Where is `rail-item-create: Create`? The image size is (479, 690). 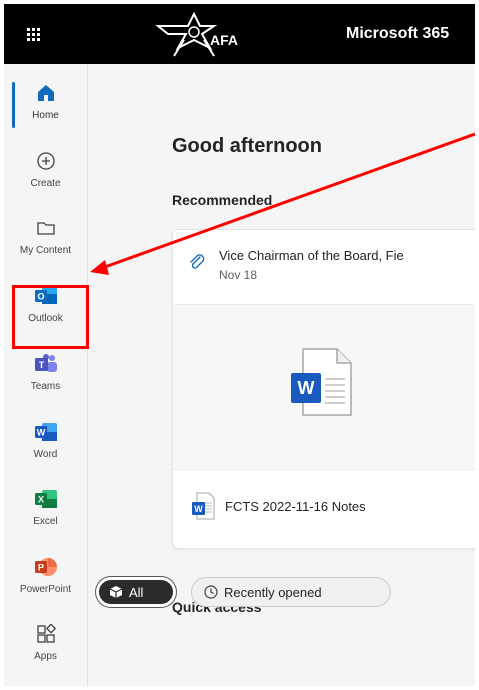 rail-item-create: Create is located at coordinates (45, 172).